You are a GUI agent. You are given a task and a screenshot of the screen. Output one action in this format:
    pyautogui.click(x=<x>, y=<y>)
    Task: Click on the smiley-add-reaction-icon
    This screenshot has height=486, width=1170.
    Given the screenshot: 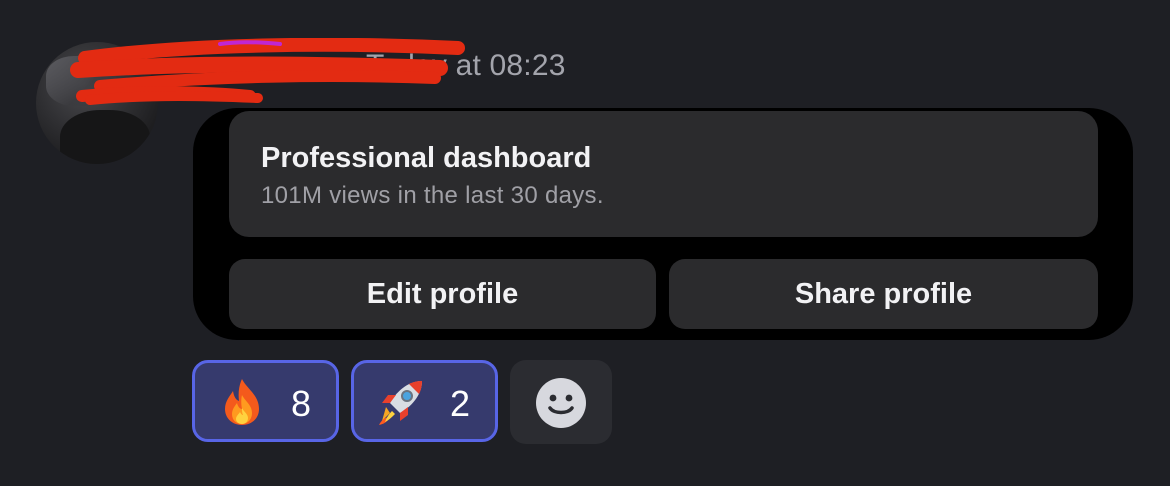 What is the action you would take?
    pyautogui.click(x=561, y=403)
    